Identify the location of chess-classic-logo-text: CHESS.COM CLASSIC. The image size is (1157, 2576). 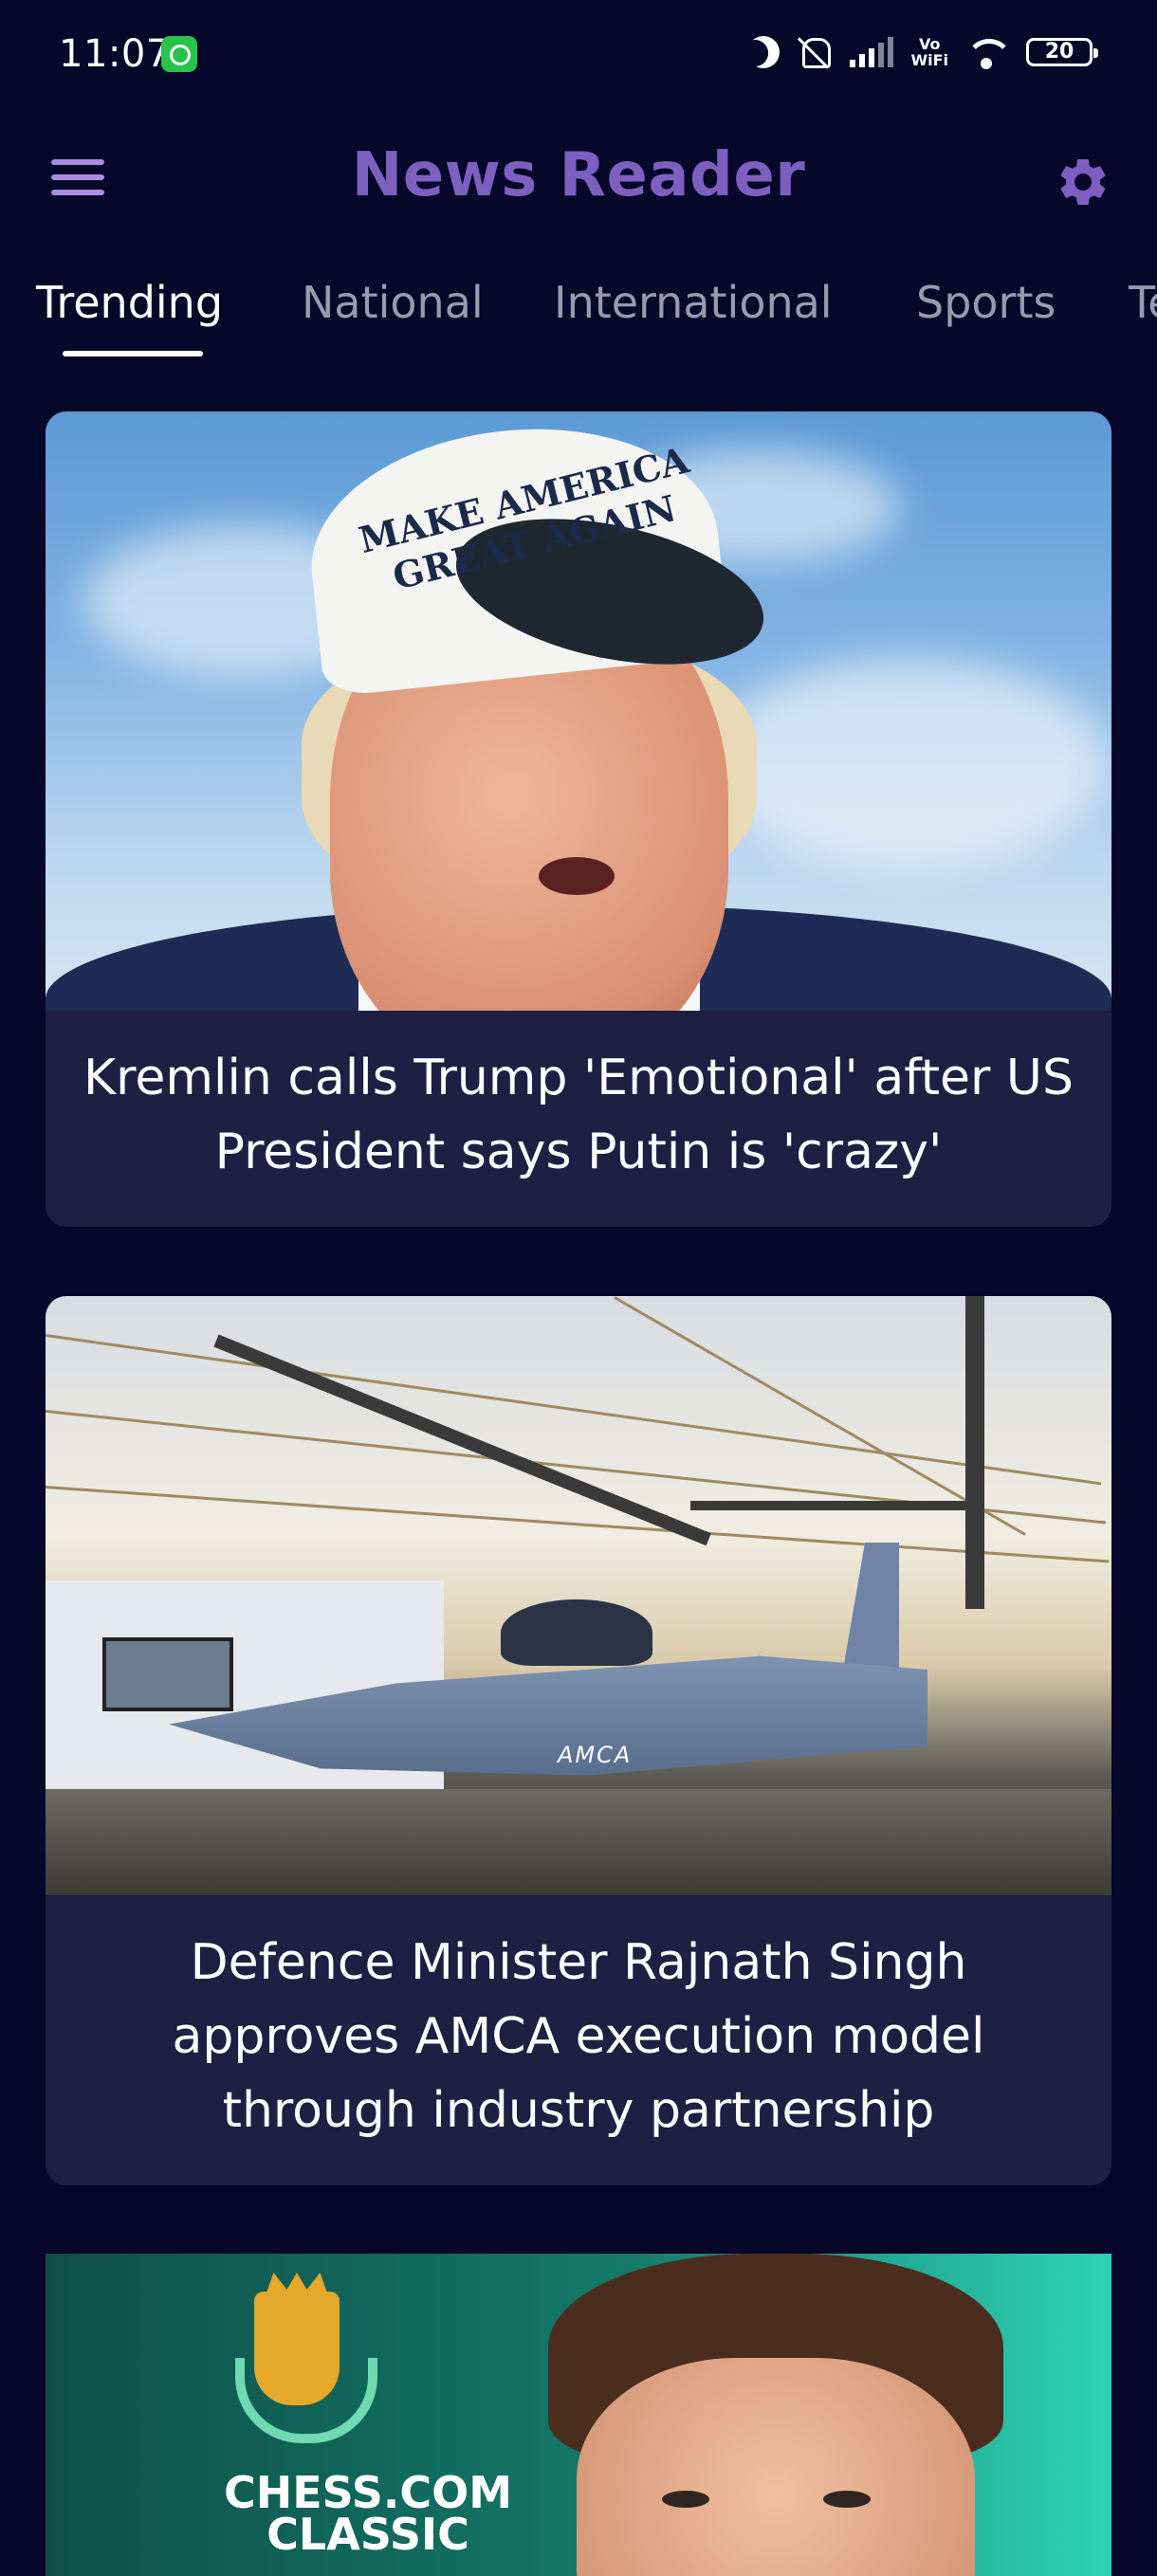
(368, 2513).